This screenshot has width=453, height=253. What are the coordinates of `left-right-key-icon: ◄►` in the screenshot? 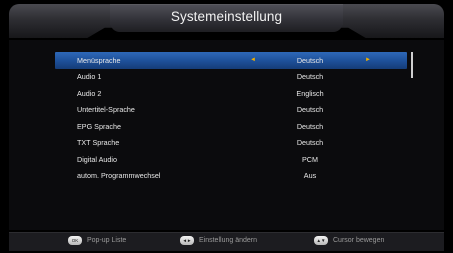 It's located at (187, 240).